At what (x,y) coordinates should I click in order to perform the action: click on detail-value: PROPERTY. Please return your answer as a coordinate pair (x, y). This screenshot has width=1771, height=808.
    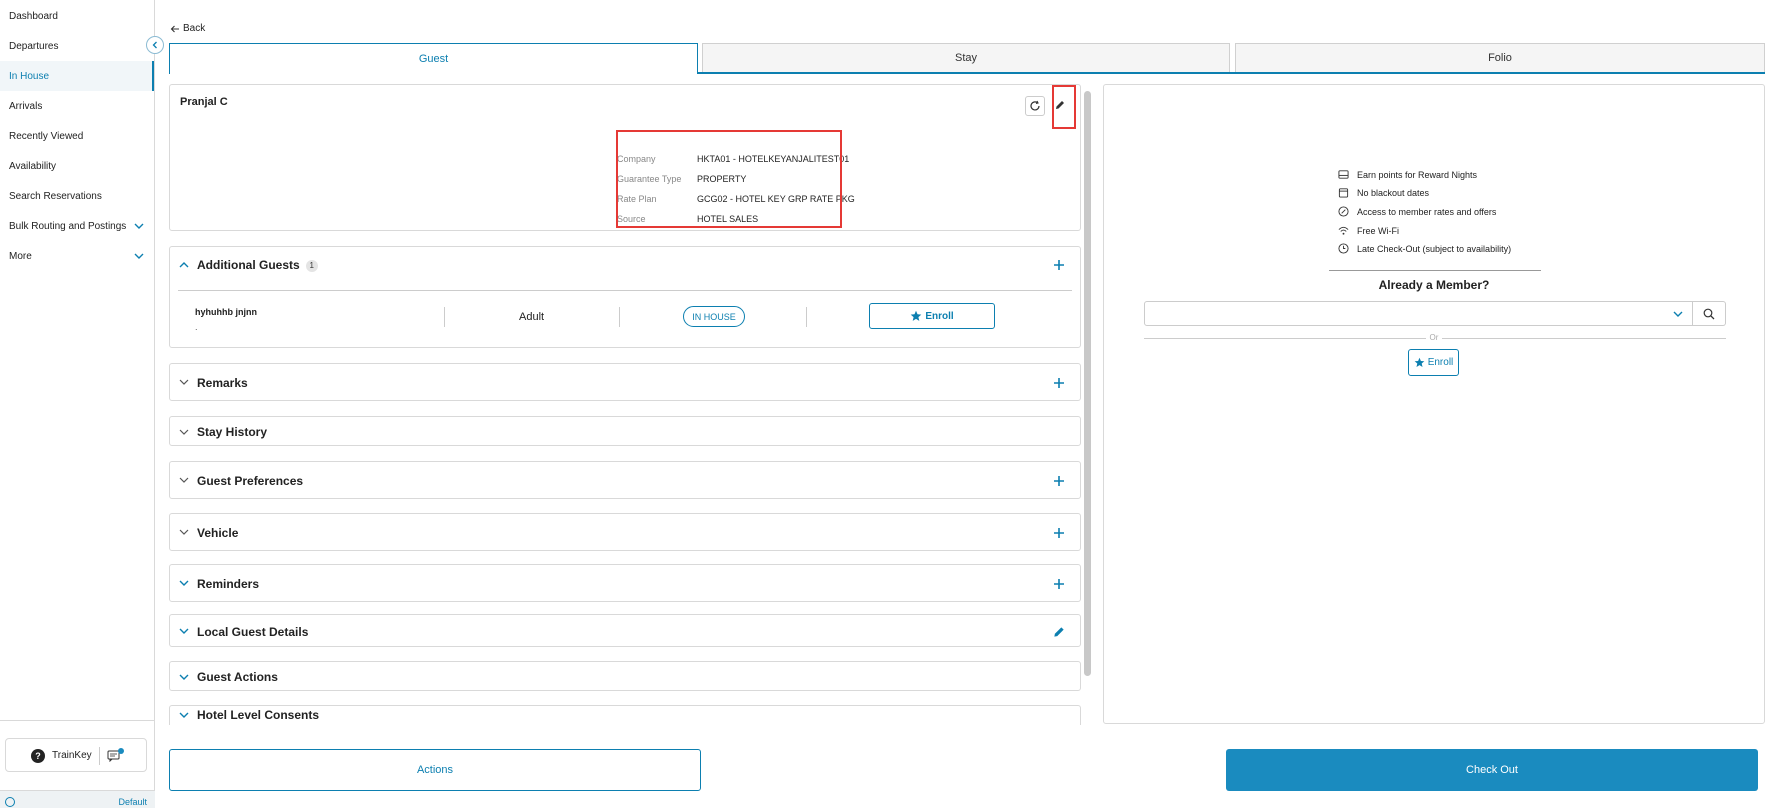
    Looking at the image, I should click on (722, 179).